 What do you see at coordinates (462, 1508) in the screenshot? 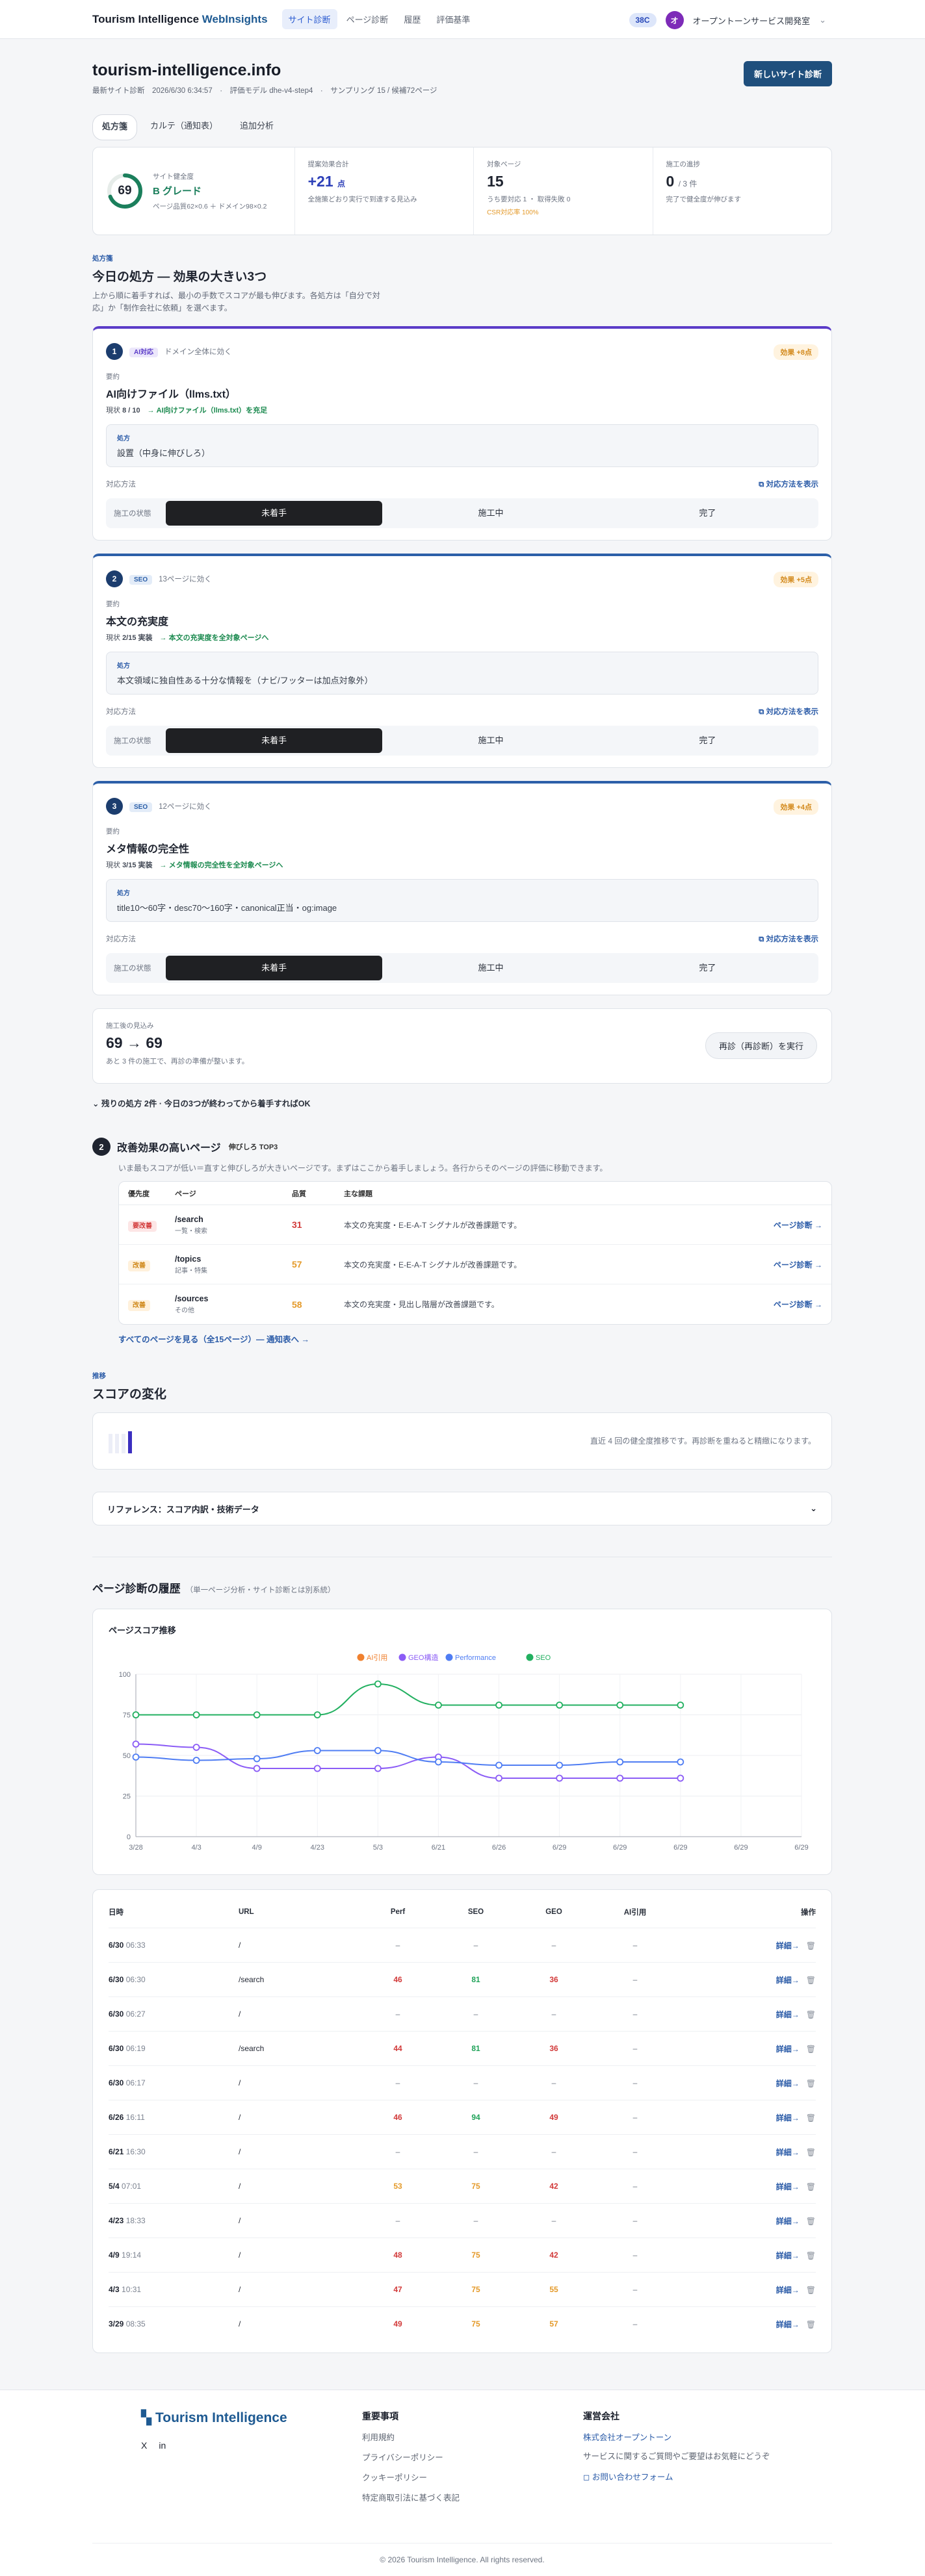
I see `reference-accordion: リファレンス：スコア内訳・技術データ ⌄` at bounding box center [462, 1508].